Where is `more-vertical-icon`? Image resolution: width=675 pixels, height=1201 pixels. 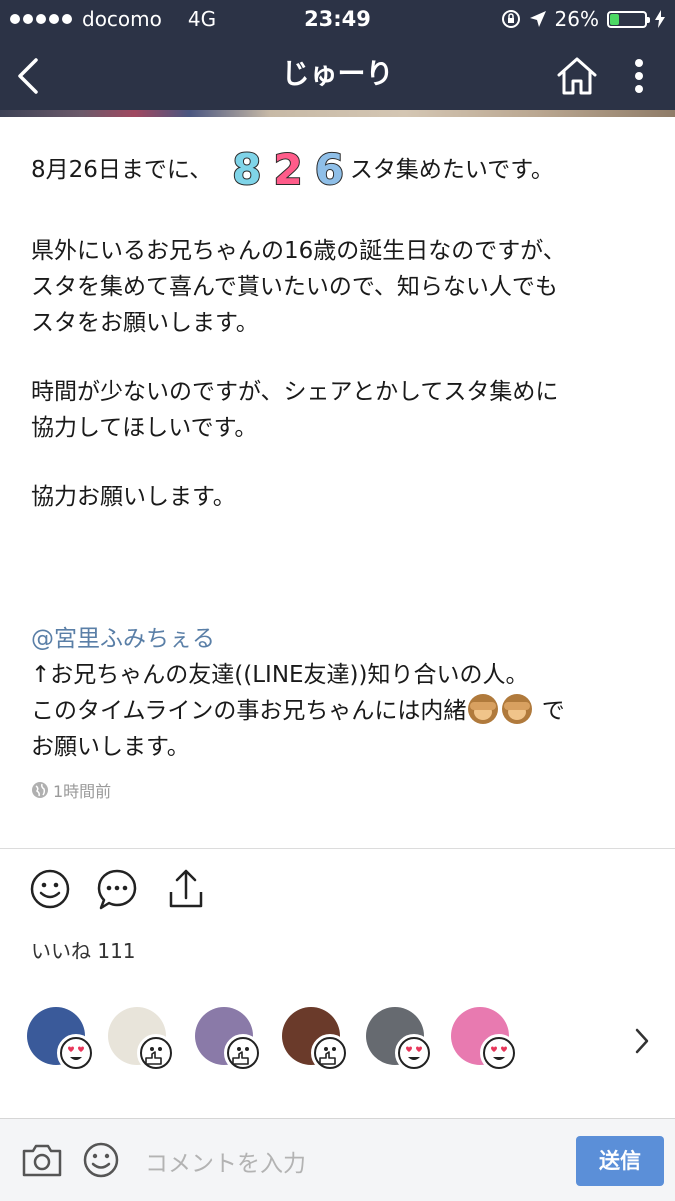 more-vertical-icon is located at coordinates (639, 78).